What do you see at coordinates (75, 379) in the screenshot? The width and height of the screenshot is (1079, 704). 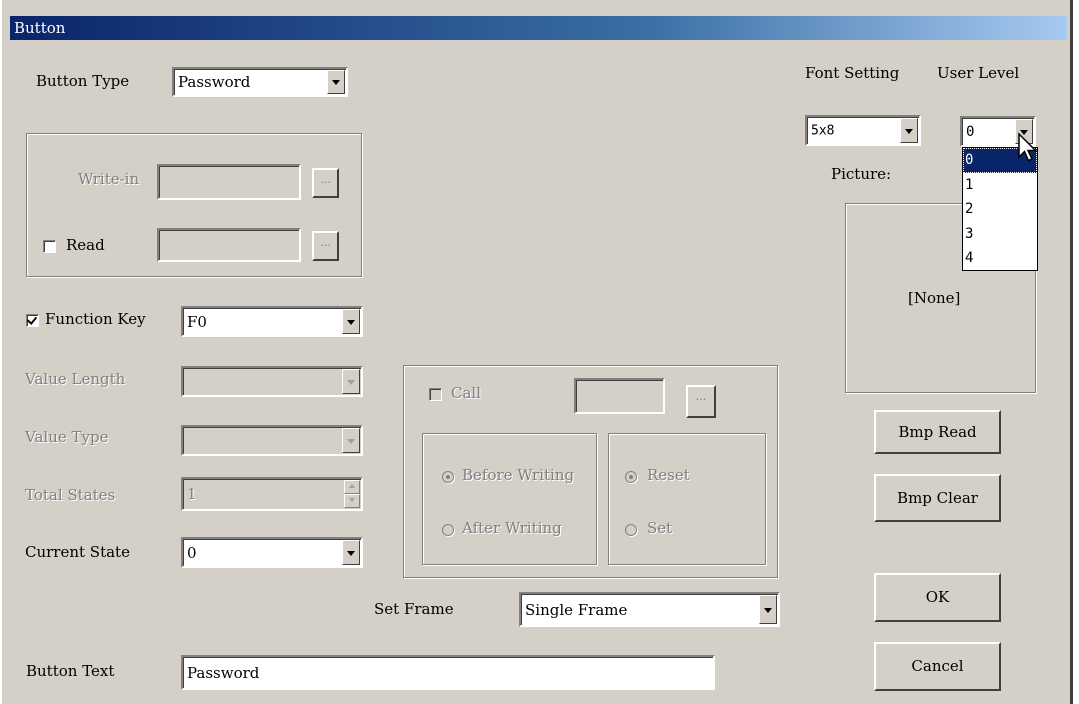 I see `value-length-label: Value Length` at bounding box center [75, 379].